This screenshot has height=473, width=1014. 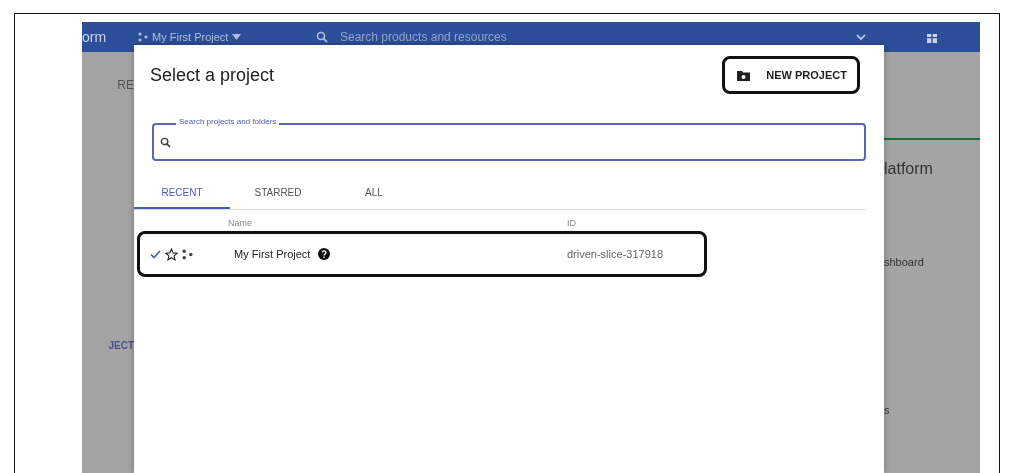 What do you see at coordinates (237, 37) in the screenshot?
I see `dropdown-icon` at bounding box center [237, 37].